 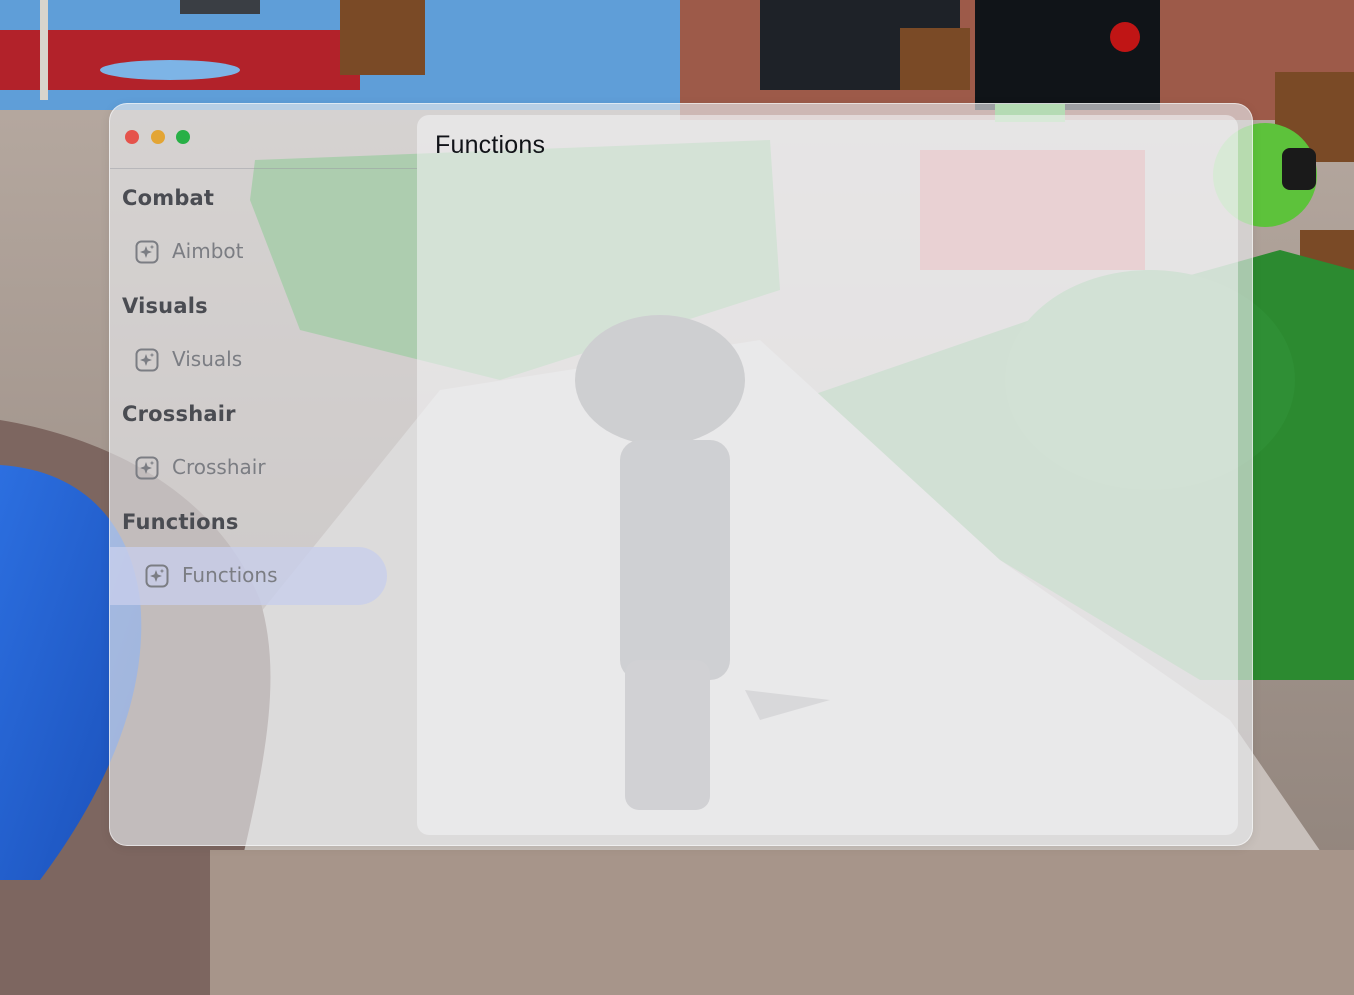 What do you see at coordinates (230, 575) in the screenshot?
I see `sidebar-item-label: Functions` at bounding box center [230, 575].